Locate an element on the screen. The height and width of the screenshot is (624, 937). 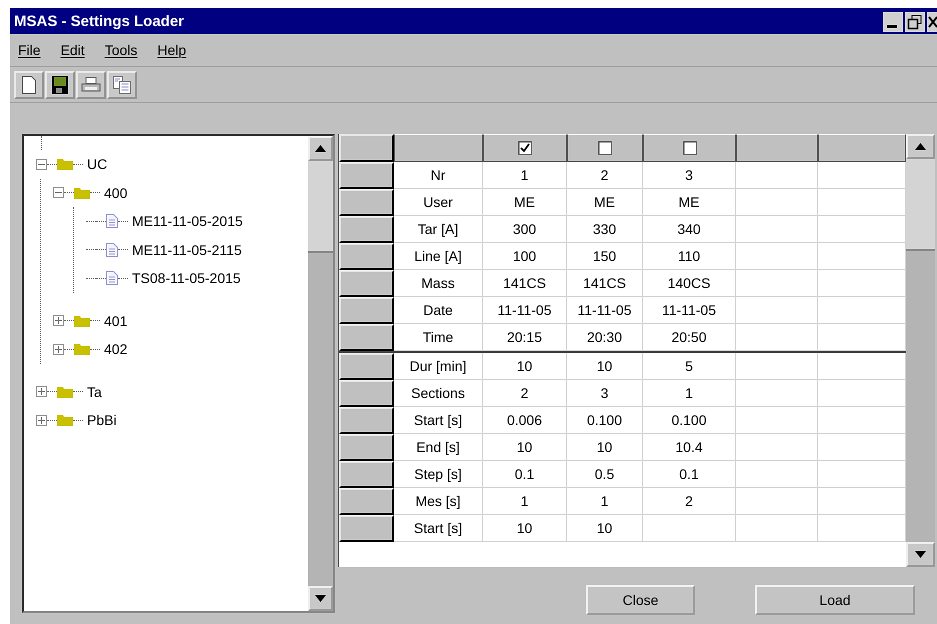
dialog-button: Load is located at coordinates (835, 600).